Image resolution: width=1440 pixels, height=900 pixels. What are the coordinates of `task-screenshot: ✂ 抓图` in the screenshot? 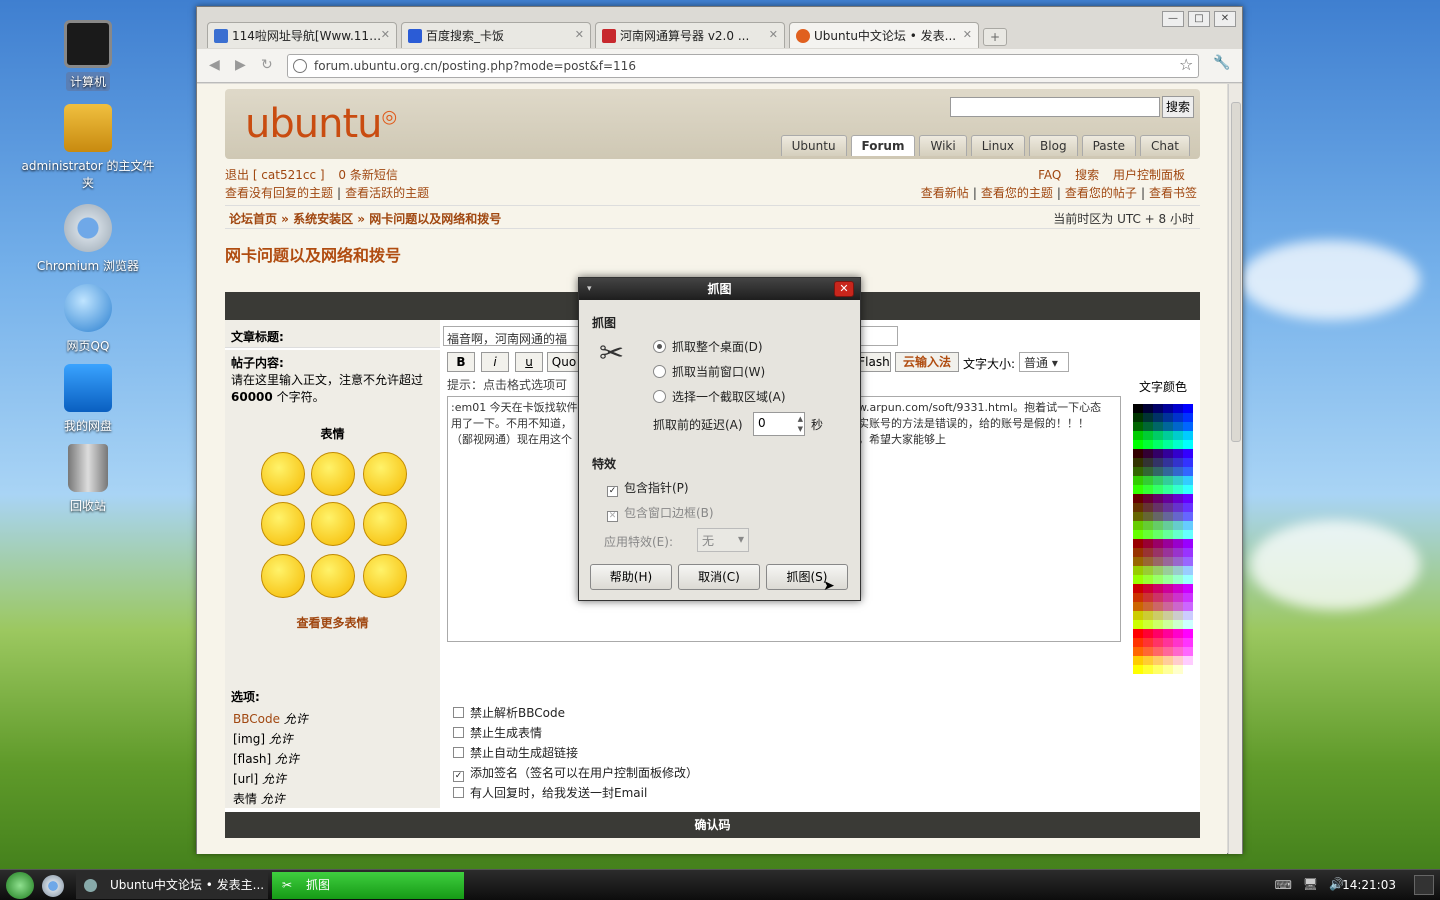 It's located at (368, 885).